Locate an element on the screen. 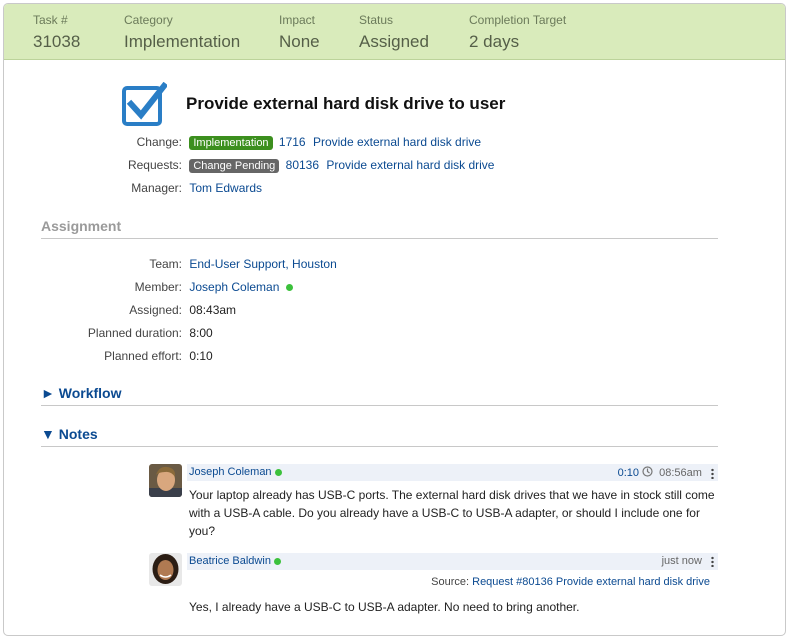 This screenshot has width=790, height=640. planned-effort-row: Planned effort: 0:10 is located at coordinates (108, 356).